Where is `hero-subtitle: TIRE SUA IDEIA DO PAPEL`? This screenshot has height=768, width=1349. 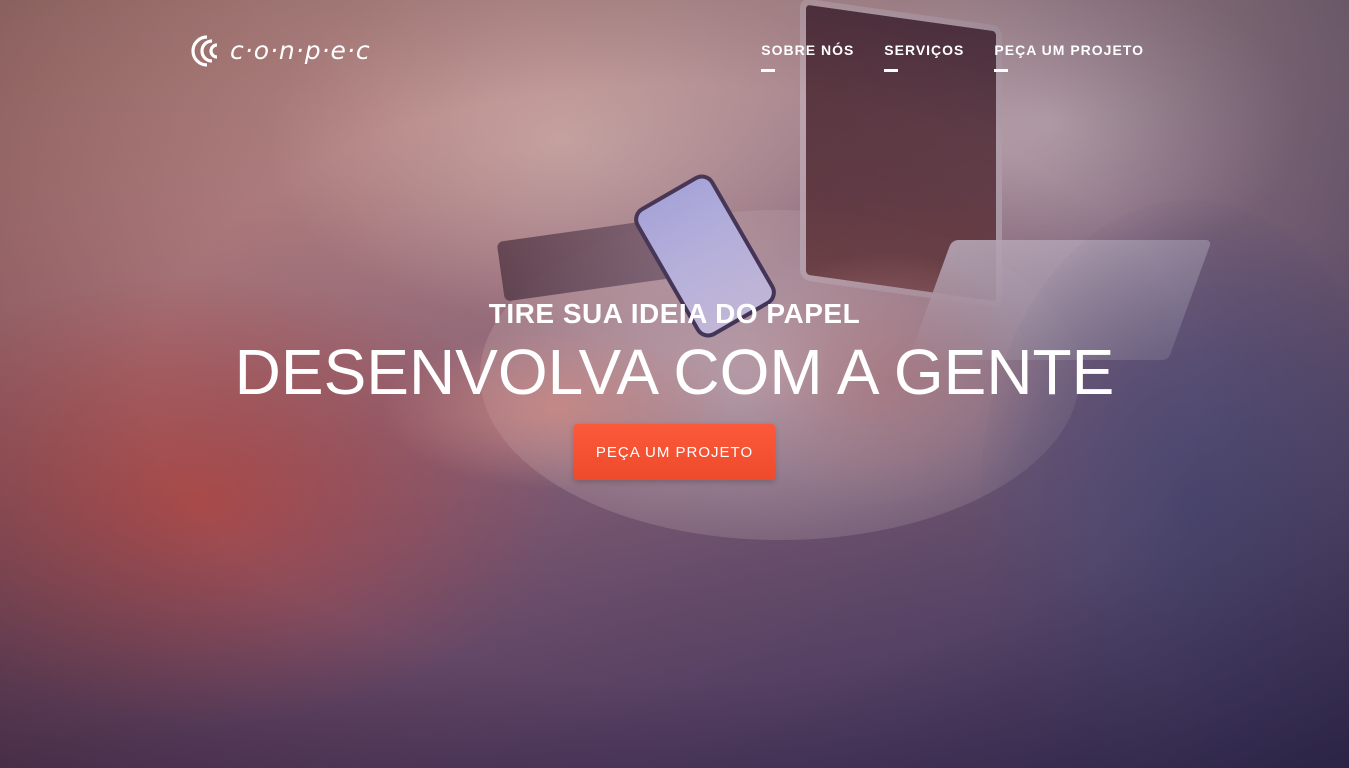 hero-subtitle: TIRE SUA IDEIA DO PAPEL is located at coordinates (674, 313).